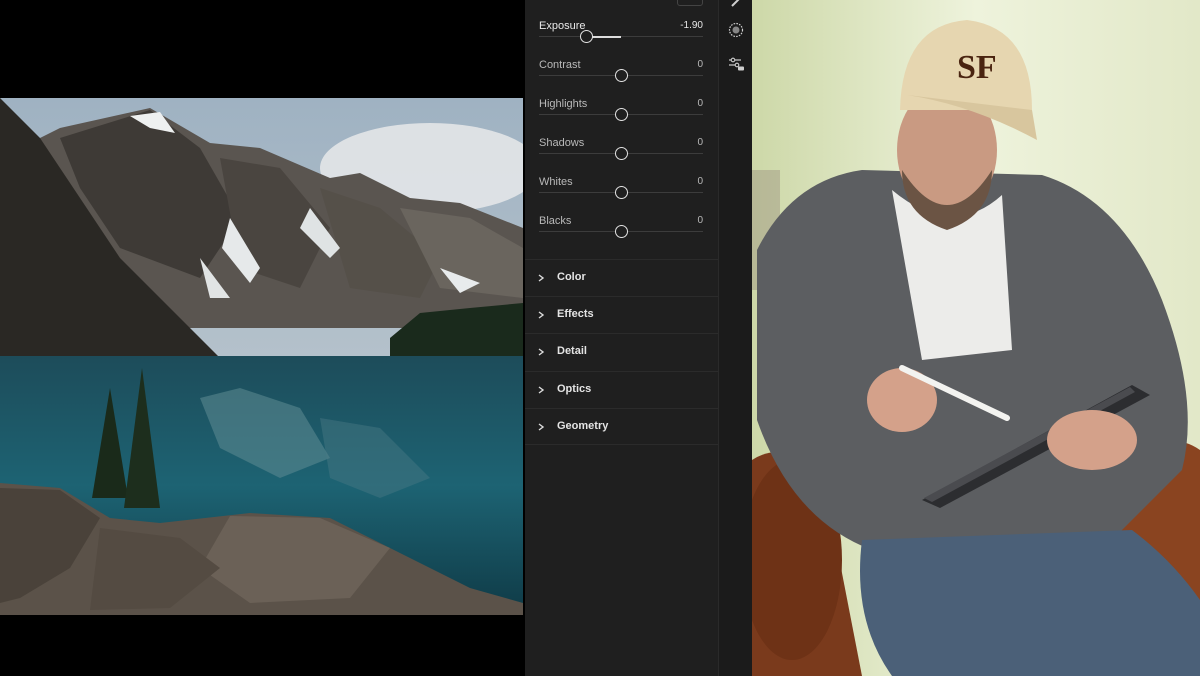 The height and width of the screenshot is (676, 1200). I want to click on slider-track, so click(621, 36).